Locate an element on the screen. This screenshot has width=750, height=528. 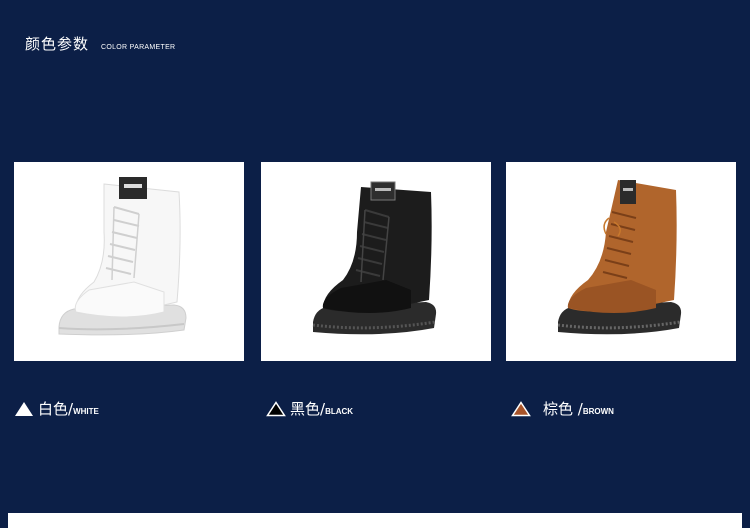
variant-name-en: BLACK is located at coordinates (339, 411).